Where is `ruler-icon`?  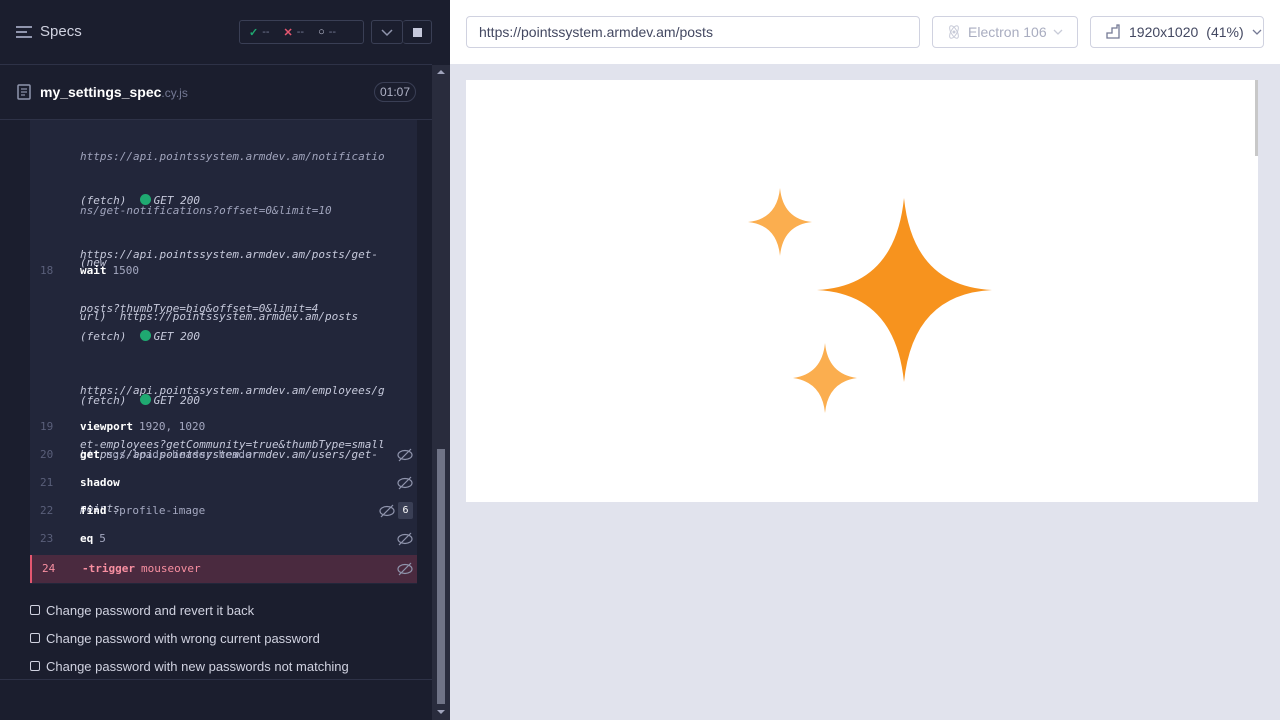 ruler-icon is located at coordinates (1113, 31).